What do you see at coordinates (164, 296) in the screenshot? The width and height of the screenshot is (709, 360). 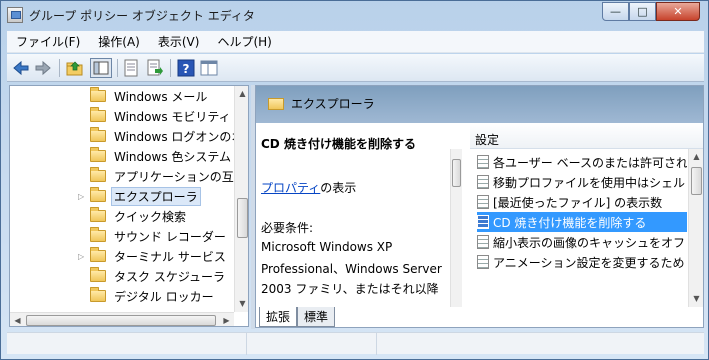 I see `tree-item-label: デジタル ロッカー` at bounding box center [164, 296].